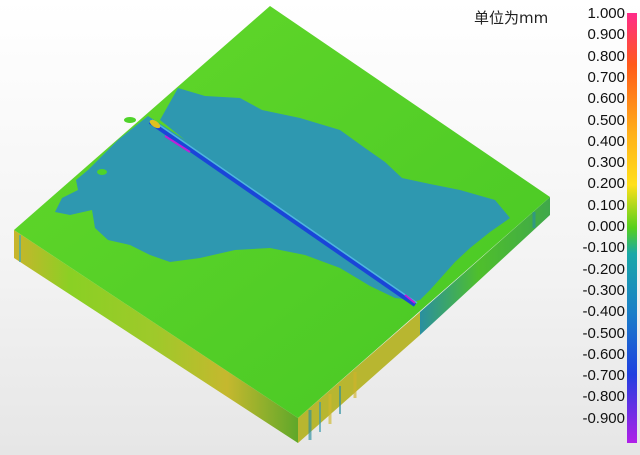 The width and height of the screenshot is (640, 455). Describe the element at coordinates (603, 397) in the screenshot. I see `colorbar-tick-label: -0.800` at that location.